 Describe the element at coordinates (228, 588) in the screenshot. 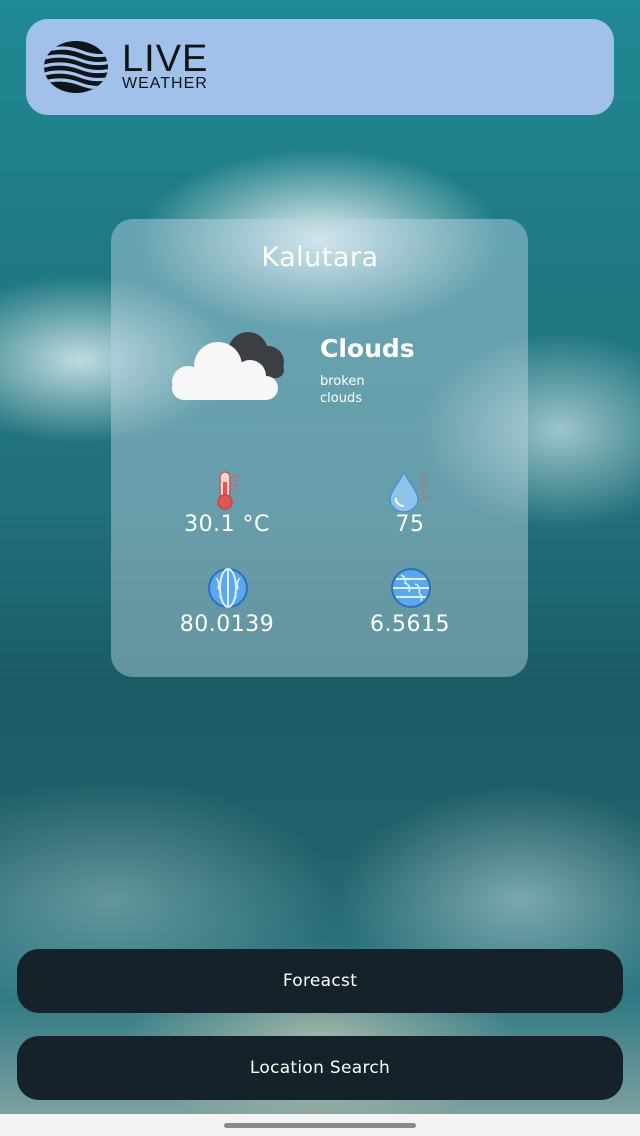

I see `longitude-globe-icon` at that location.